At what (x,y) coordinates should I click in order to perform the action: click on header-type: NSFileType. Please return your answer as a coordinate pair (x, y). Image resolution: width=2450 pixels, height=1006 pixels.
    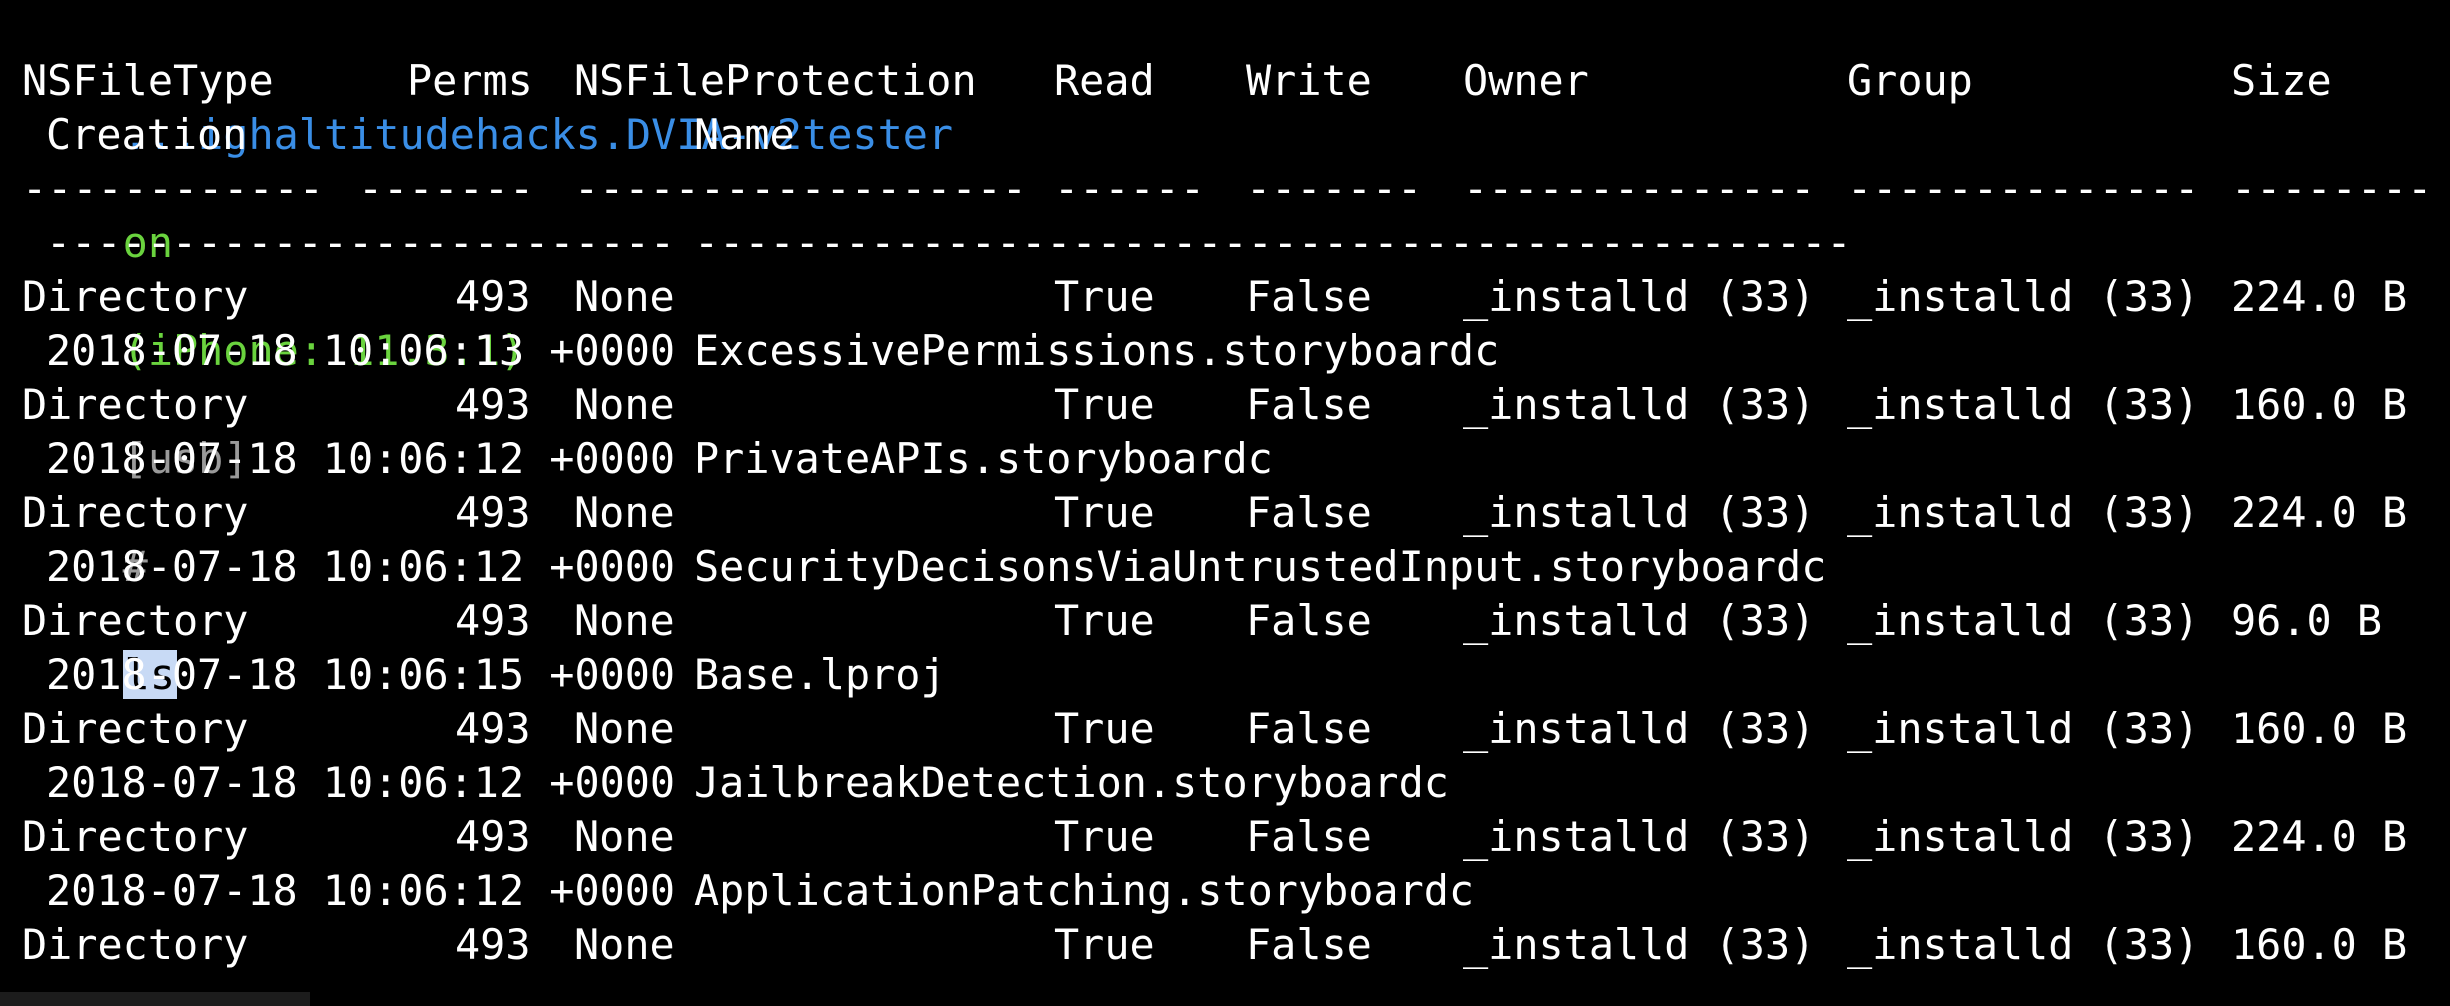
    Looking at the image, I should click on (148, 80).